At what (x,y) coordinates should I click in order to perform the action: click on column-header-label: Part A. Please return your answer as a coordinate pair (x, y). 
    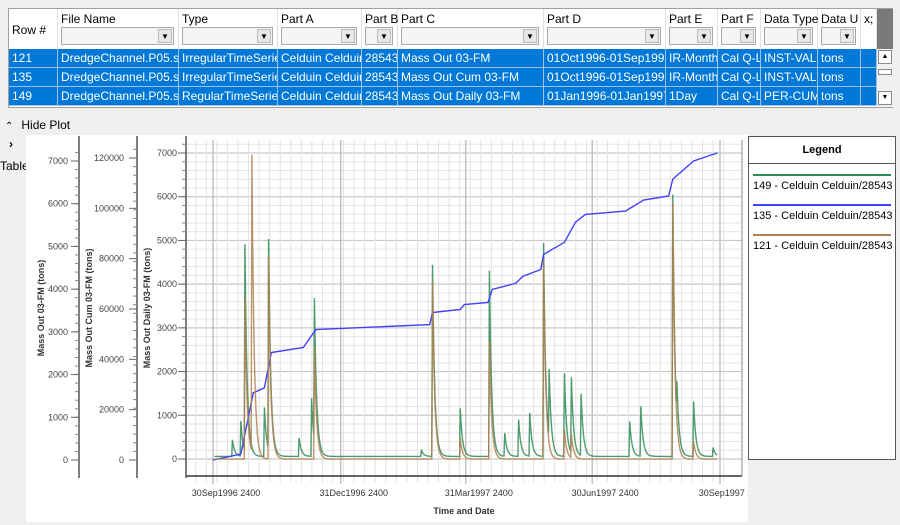
    Looking at the image, I should click on (297, 19).